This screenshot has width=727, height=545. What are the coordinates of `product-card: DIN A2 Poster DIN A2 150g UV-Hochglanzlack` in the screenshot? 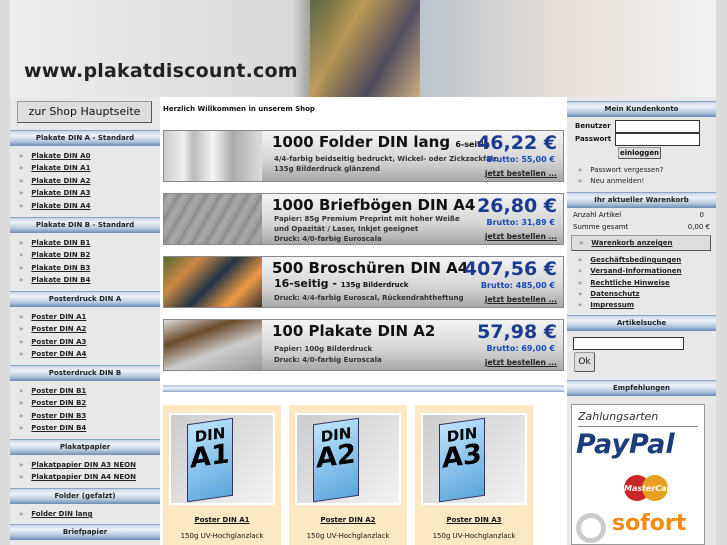 It's located at (348, 475).